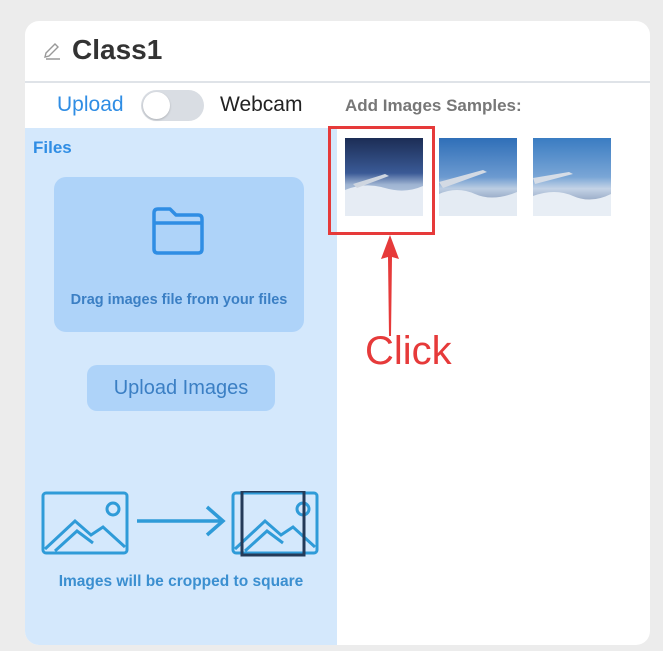 The height and width of the screenshot is (651, 663). What do you see at coordinates (172, 105) in the screenshot?
I see `source-toggle` at bounding box center [172, 105].